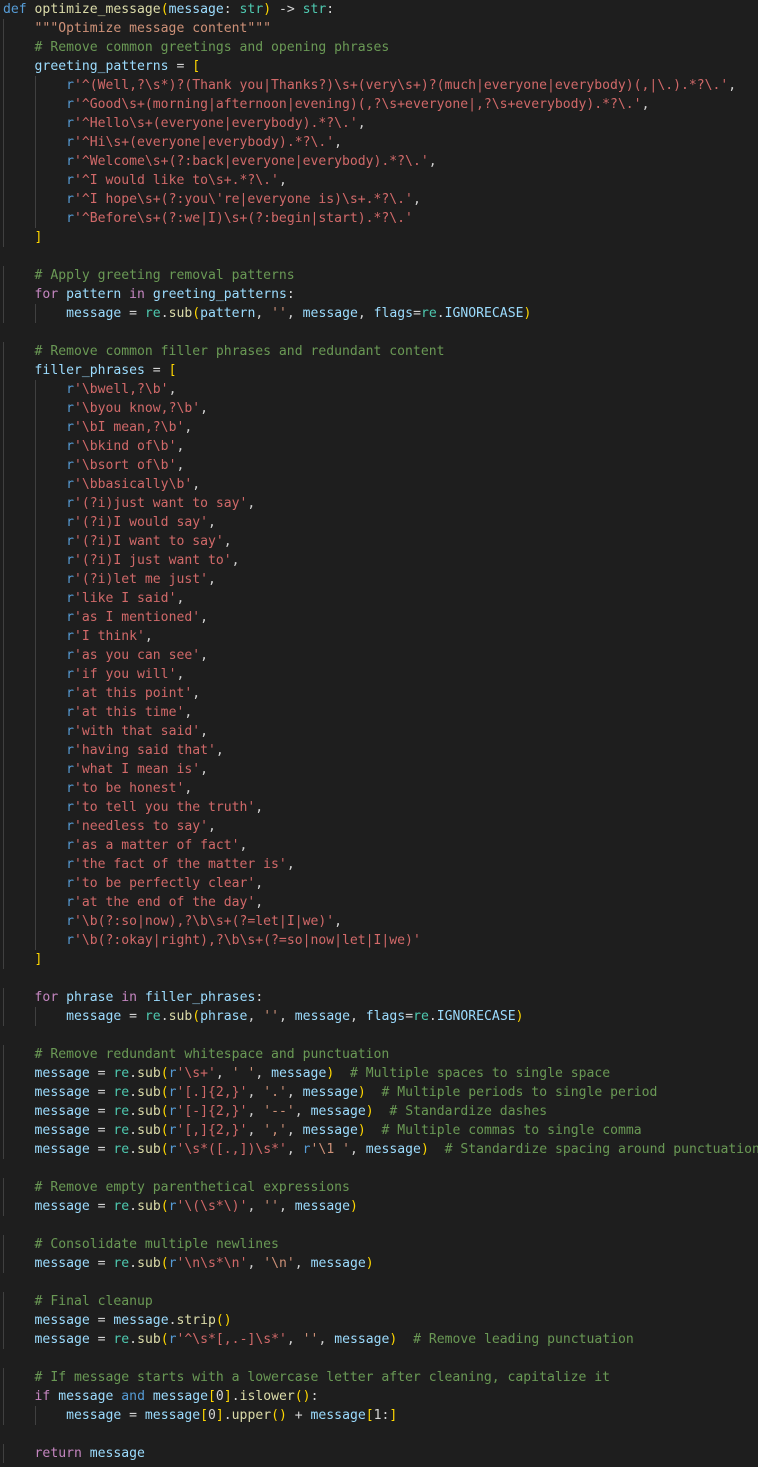 The image size is (758, 1467). I want to click on code-line: r'at this time',, so click(379, 712).